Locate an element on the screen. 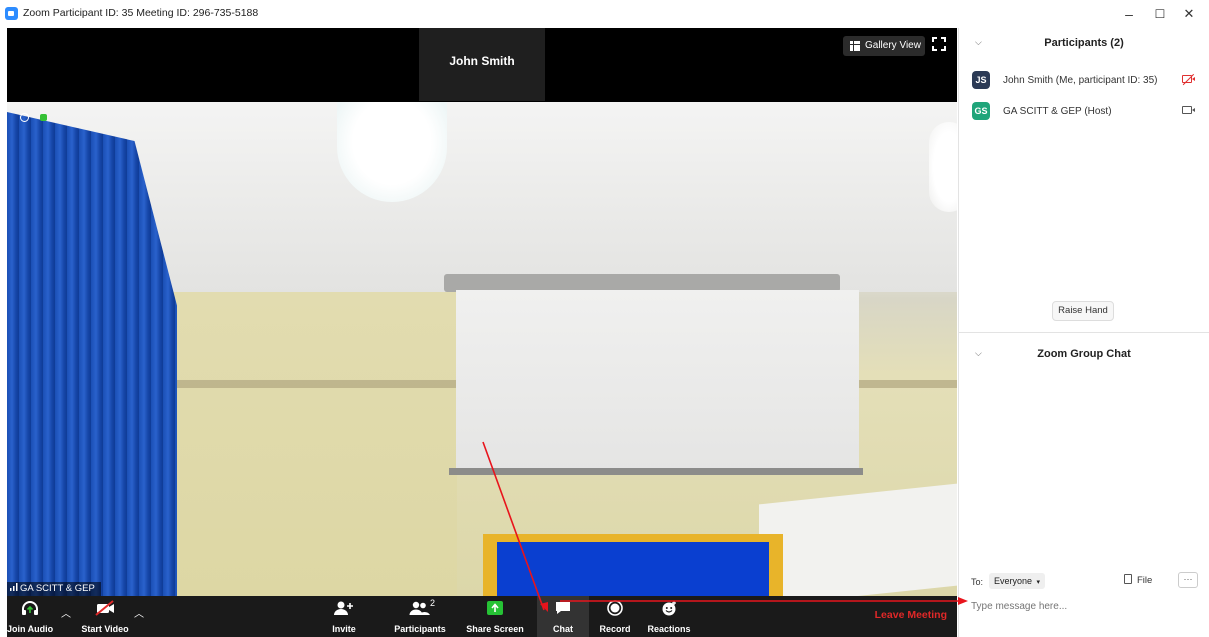  wall is located at coordinates (312, 444).